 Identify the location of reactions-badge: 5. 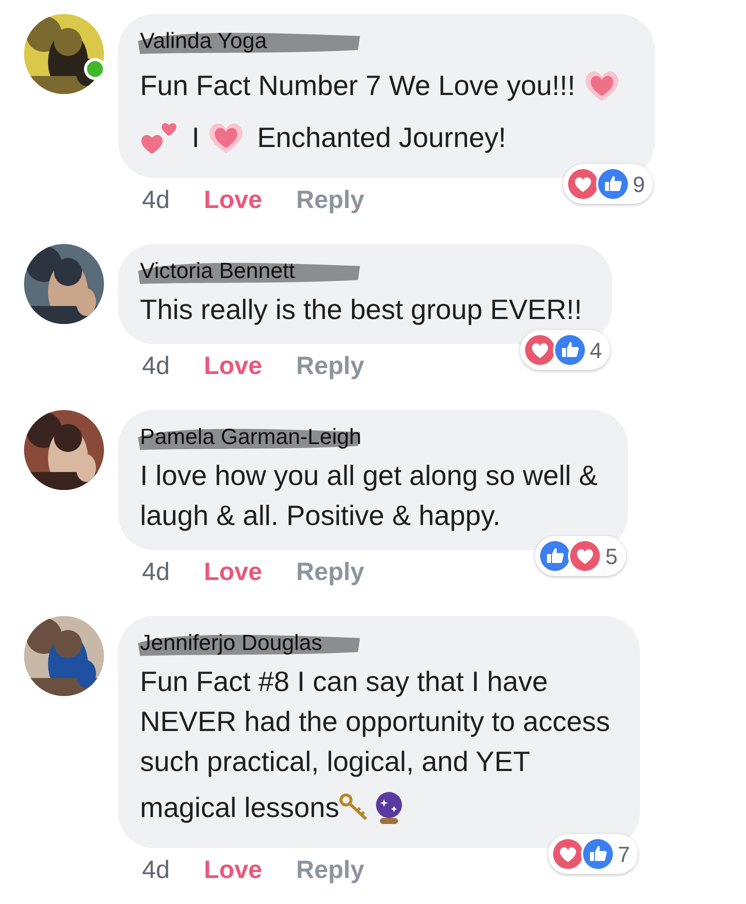
(580, 556).